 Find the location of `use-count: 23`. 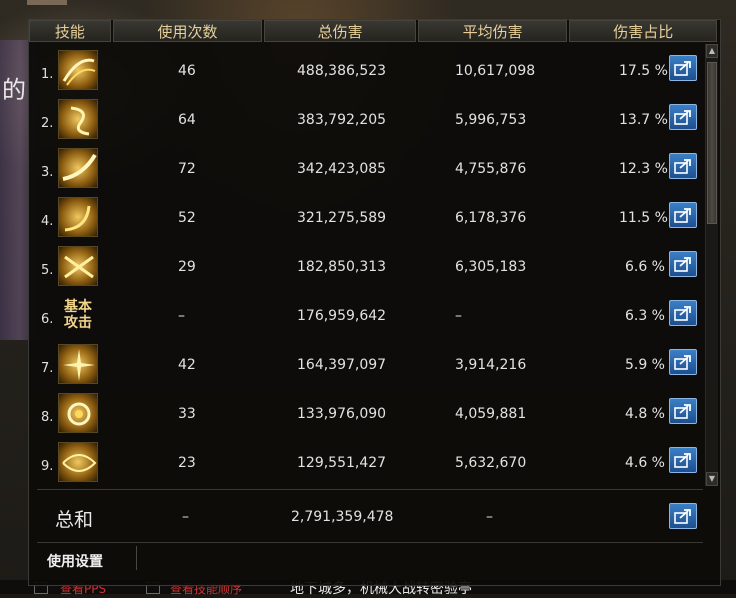

use-count: 23 is located at coordinates (187, 463).